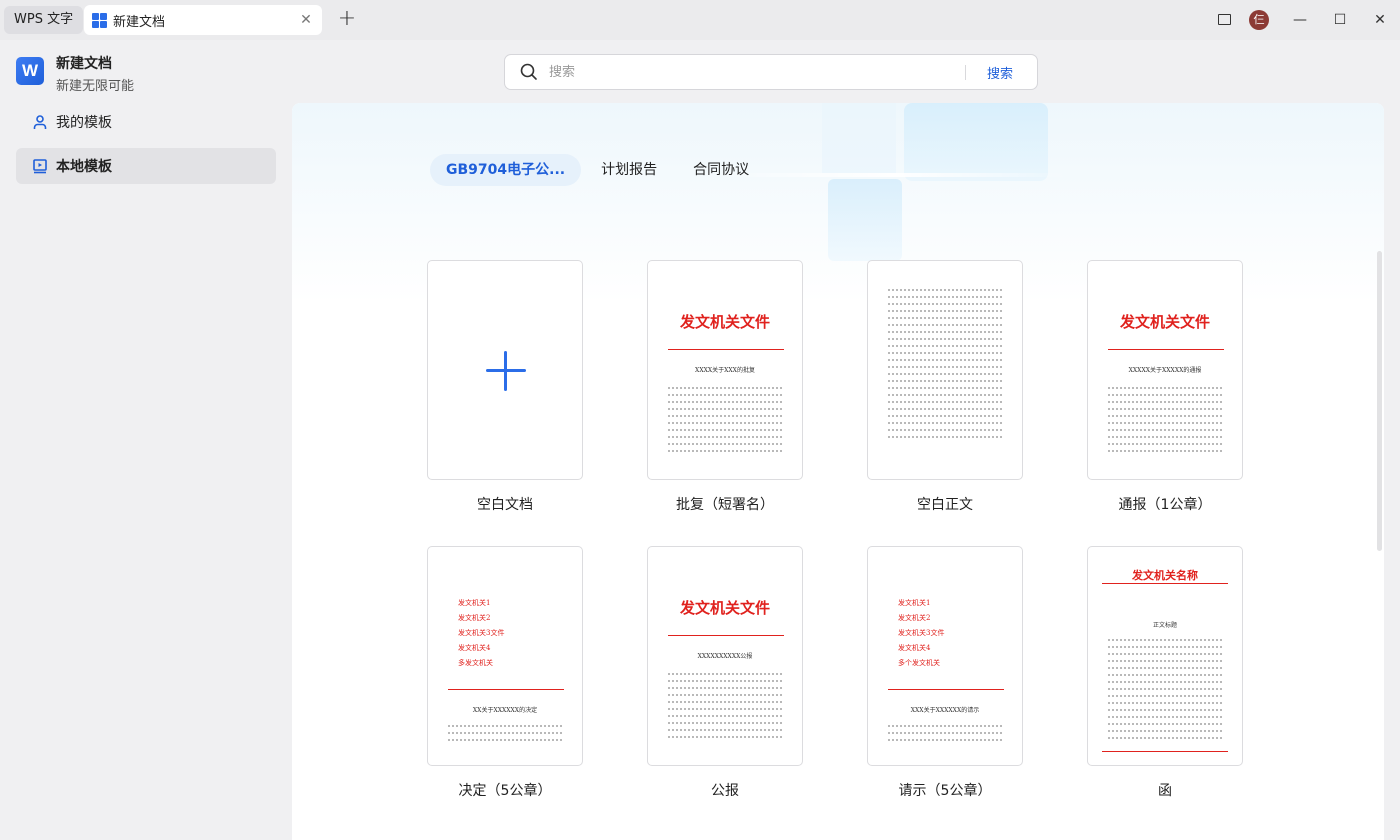 The height and width of the screenshot is (840, 1400). Describe the element at coordinates (1164, 625) in the screenshot. I see `doc-title: 正文标题` at that location.